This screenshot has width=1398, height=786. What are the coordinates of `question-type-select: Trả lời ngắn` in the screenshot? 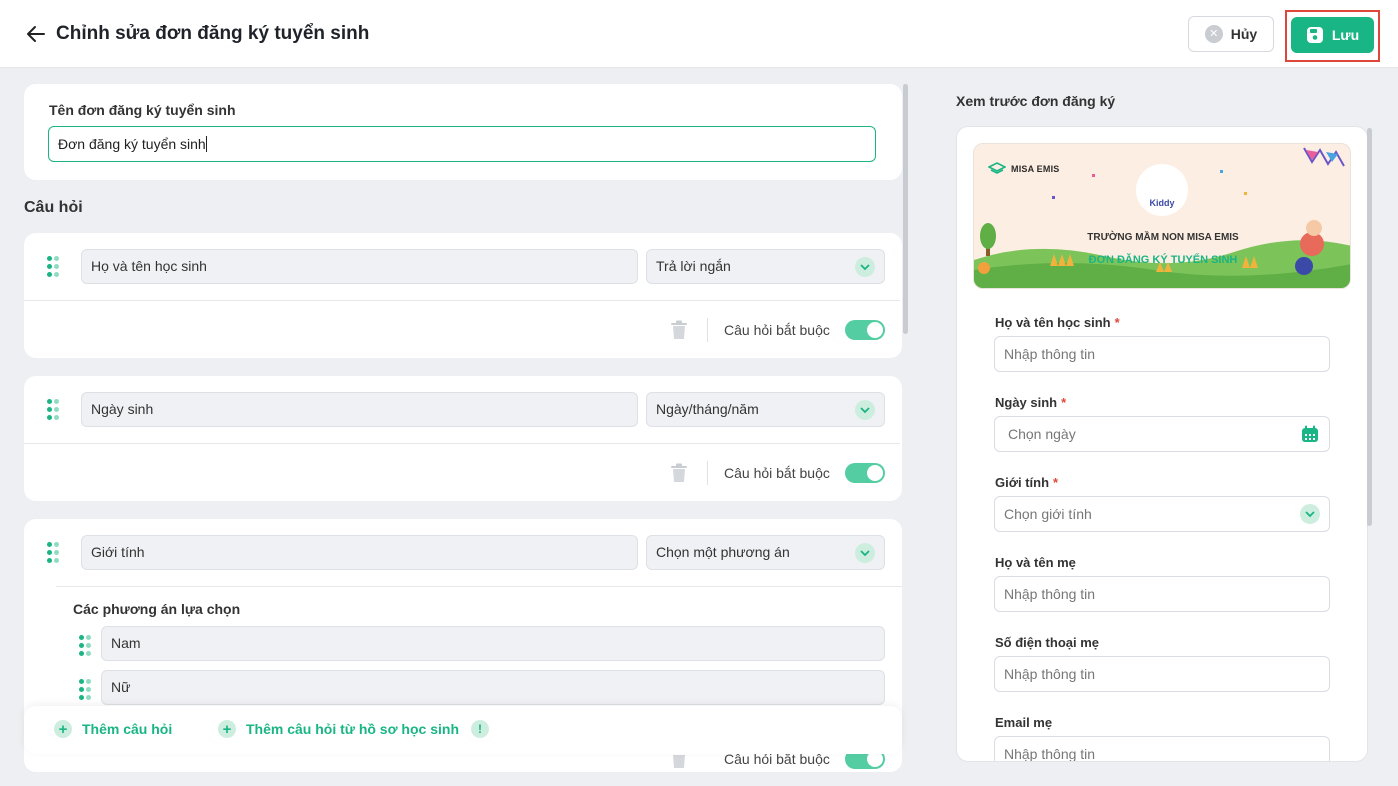 It's located at (765, 266).